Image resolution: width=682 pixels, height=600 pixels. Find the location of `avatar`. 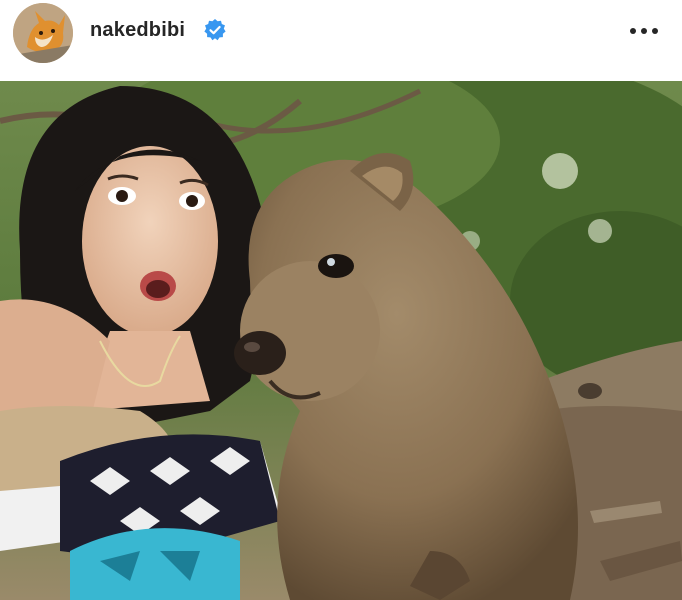

avatar is located at coordinates (43, 33).